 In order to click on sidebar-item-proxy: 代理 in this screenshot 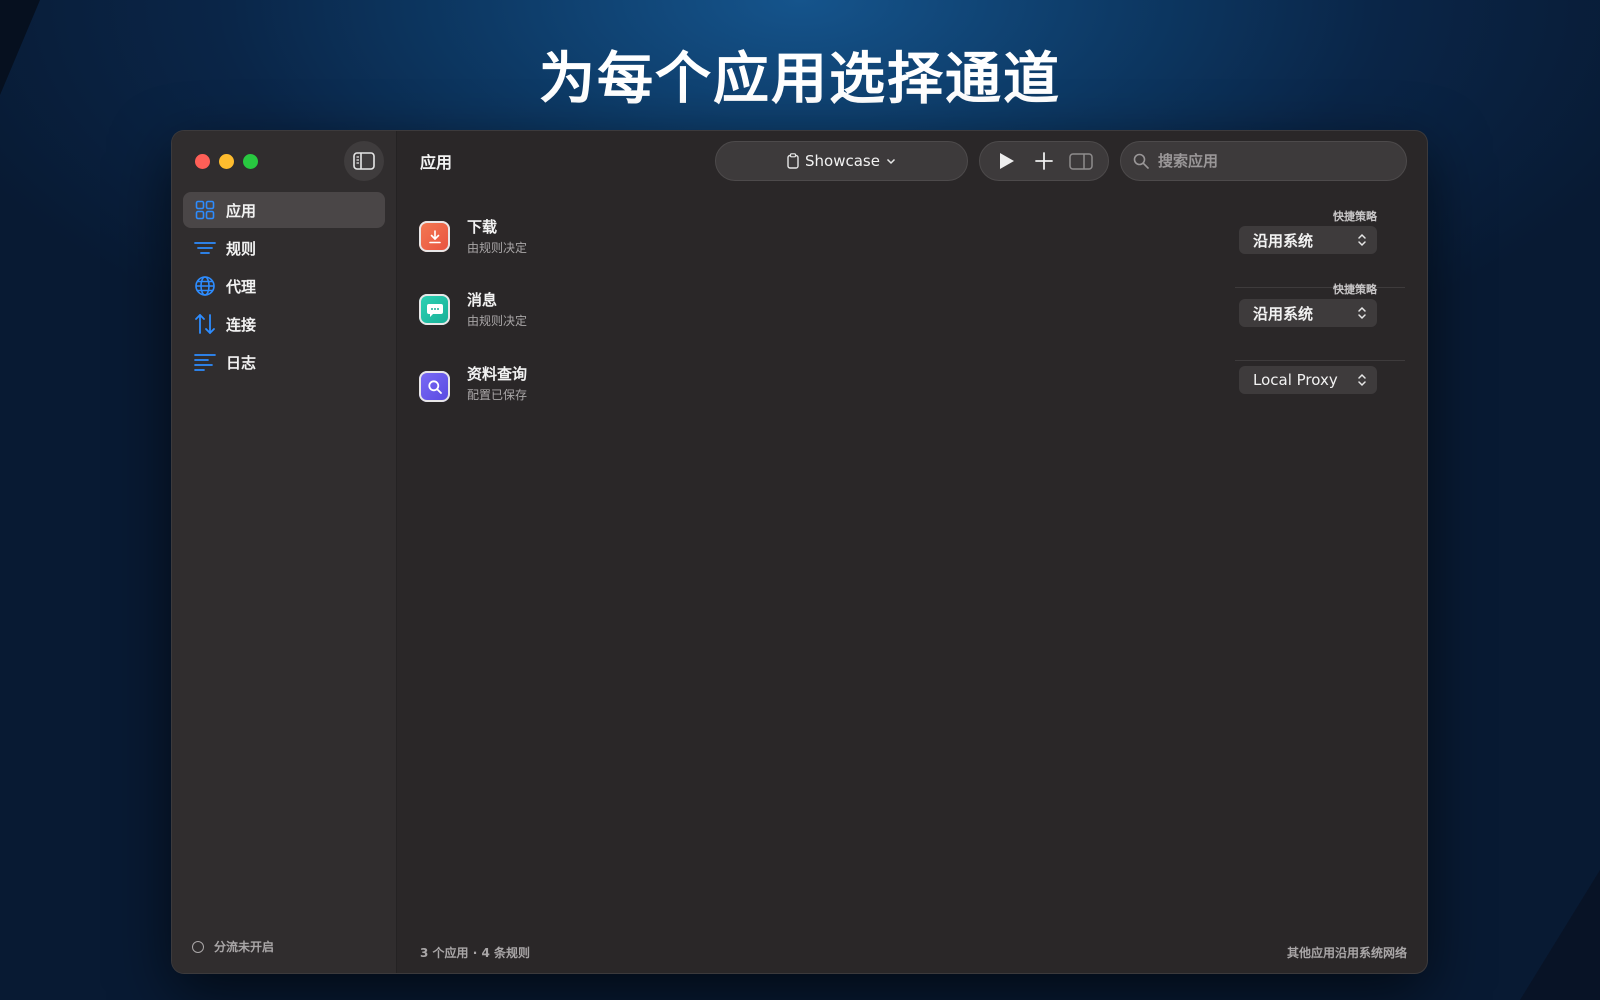, I will do `click(284, 286)`.